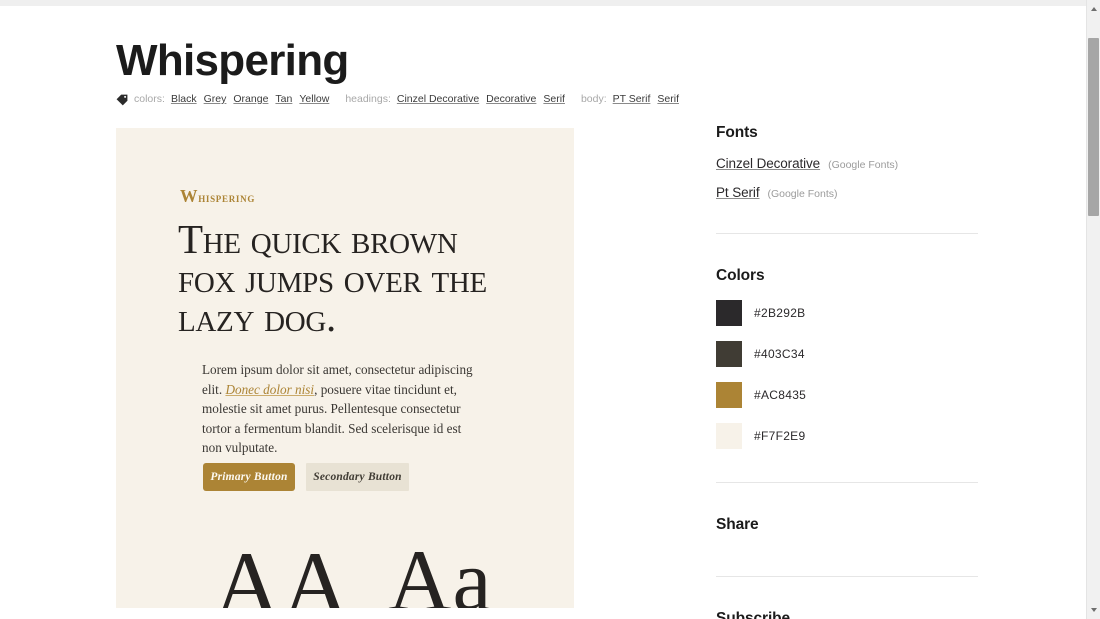 Image resolution: width=1100 pixels, height=619 pixels. What do you see at coordinates (737, 132) in the screenshot?
I see `fonts-title: Fonts` at bounding box center [737, 132].